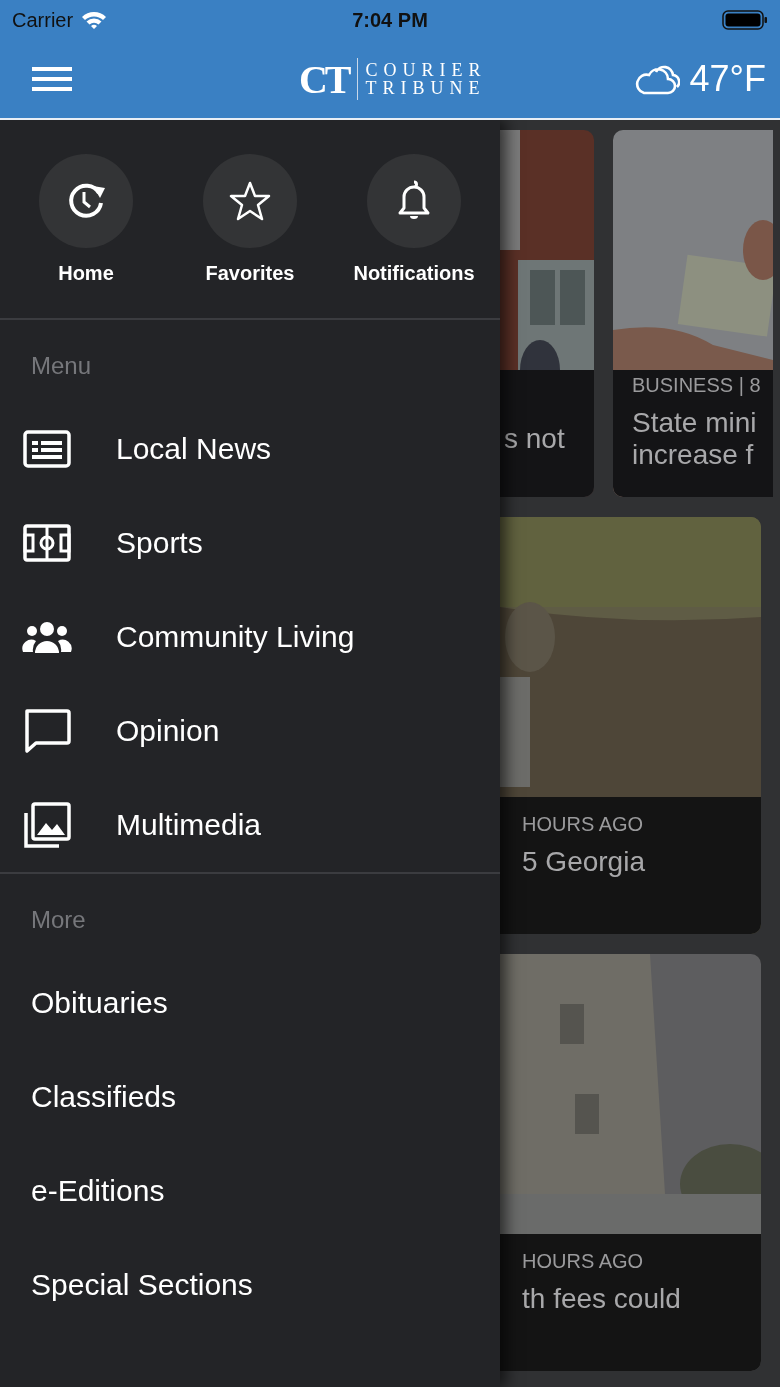 The height and width of the screenshot is (1387, 780). What do you see at coordinates (630, 1162) in the screenshot?
I see `news-card: HOURS AGO th fees could` at bounding box center [630, 1162].